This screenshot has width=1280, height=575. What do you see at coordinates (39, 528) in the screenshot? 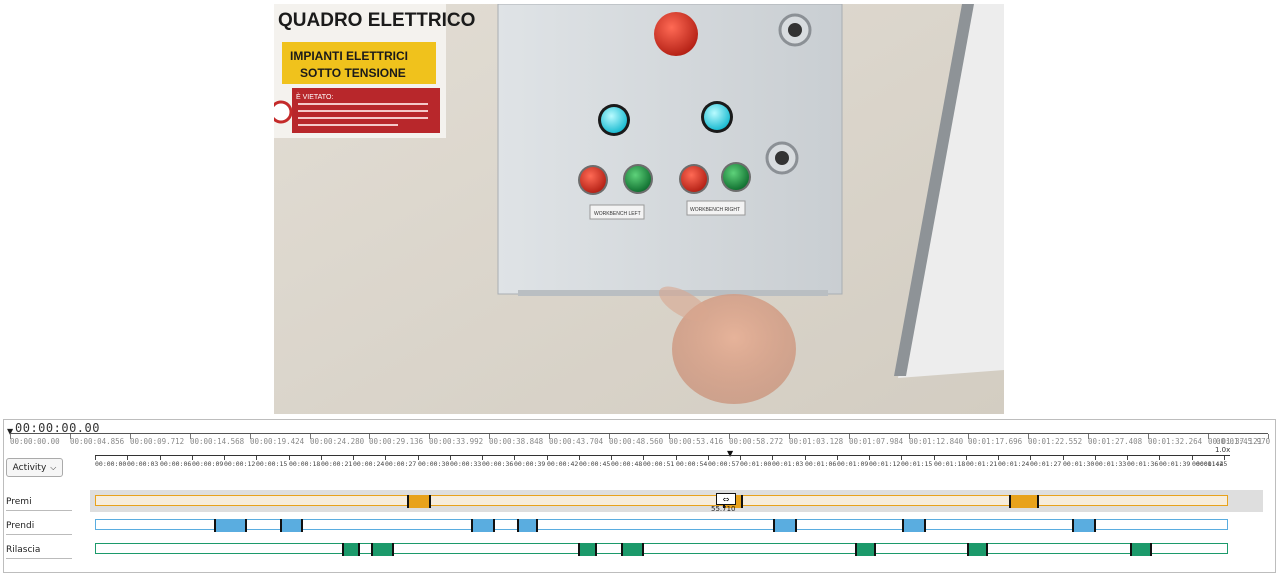
I see `track-label-prendi: Prendi` at bounding box center [39, 528].